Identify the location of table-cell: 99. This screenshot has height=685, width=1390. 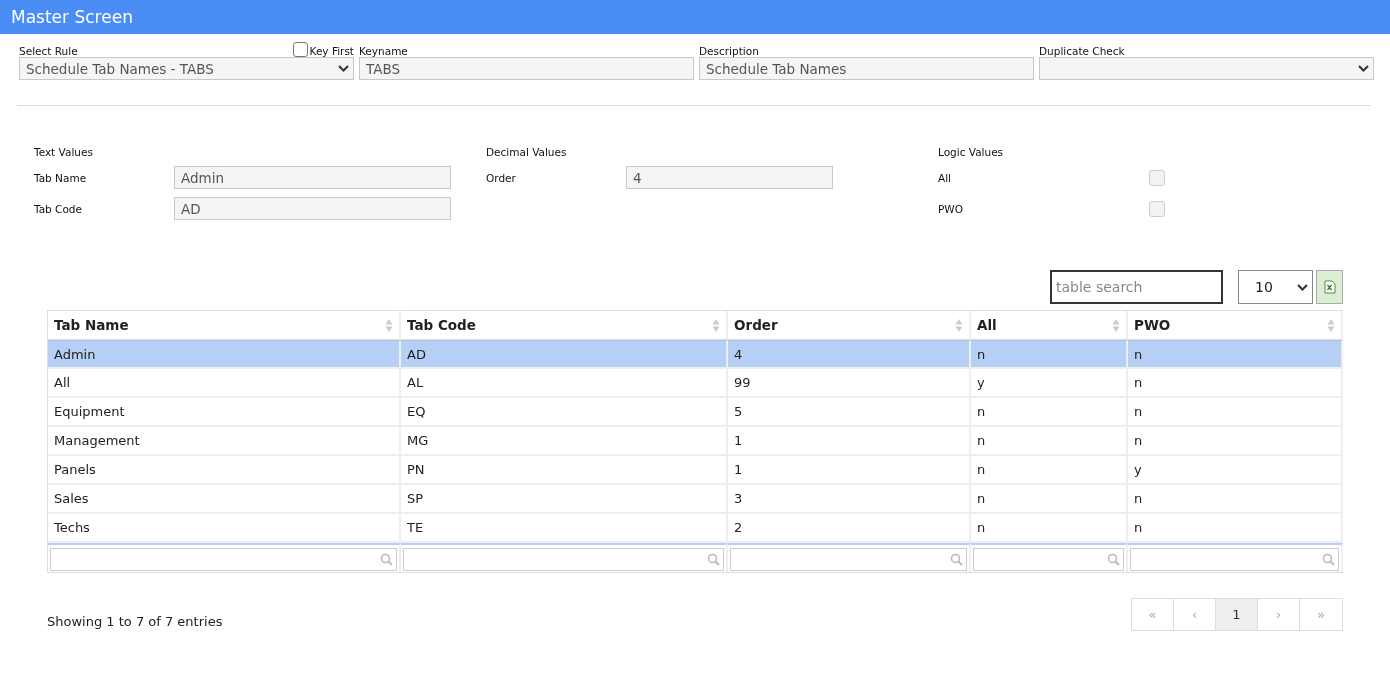
(849, 383).